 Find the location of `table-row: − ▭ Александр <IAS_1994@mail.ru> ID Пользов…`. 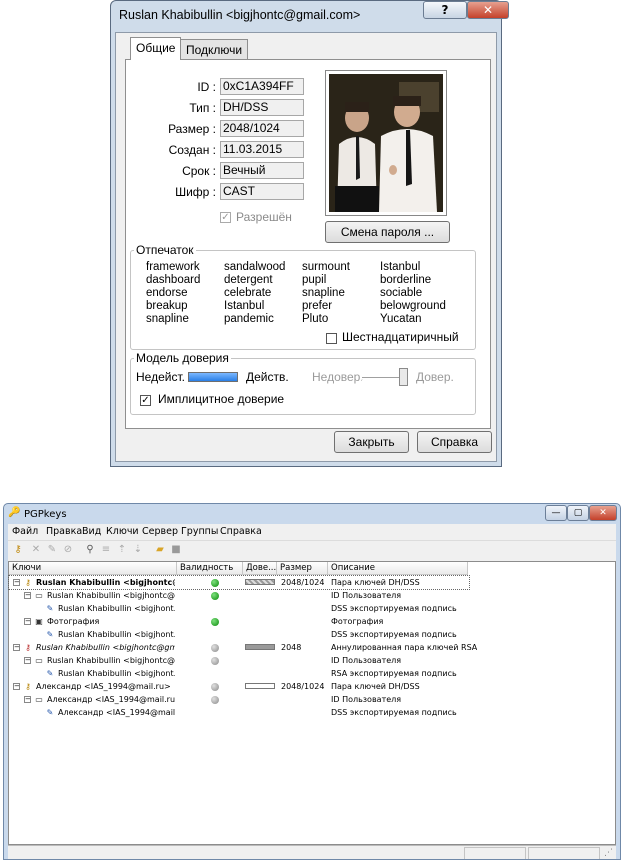

table-row: − ▭ Александр <IAS_1994@mail.ru> ID Пользов… is located at coordinates (312, 699).